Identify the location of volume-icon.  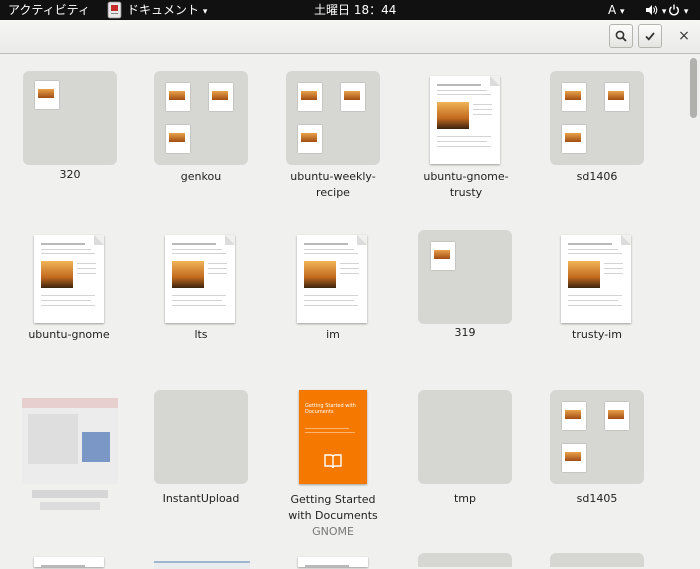
(652, 10).